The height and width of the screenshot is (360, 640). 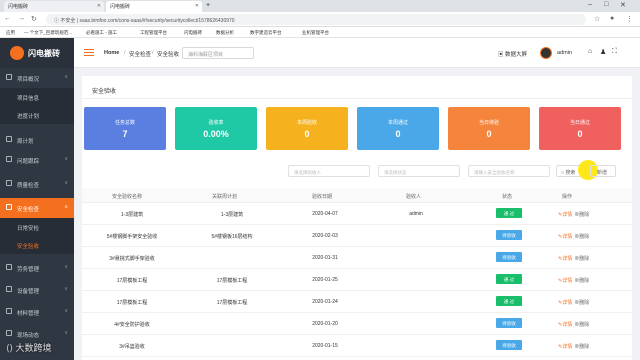 What do you see at coordinates (154, 6) in the screenshot?
I see `browser-tab-active: 闪电搬砖 ✕` at bounding box center [154, 6].